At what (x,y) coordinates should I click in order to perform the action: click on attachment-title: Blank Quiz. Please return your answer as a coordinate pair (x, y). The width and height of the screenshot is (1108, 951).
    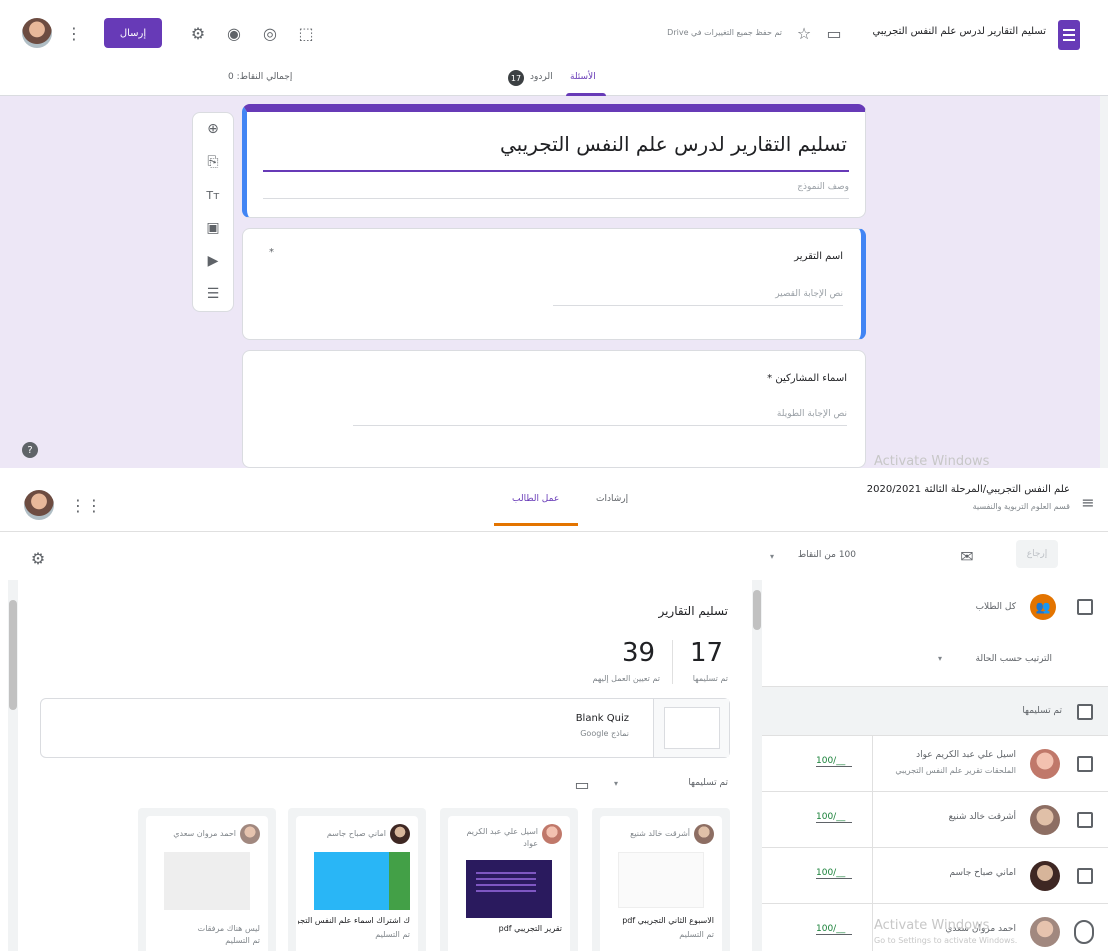
    Looking at the image, I should click on (602, 718).